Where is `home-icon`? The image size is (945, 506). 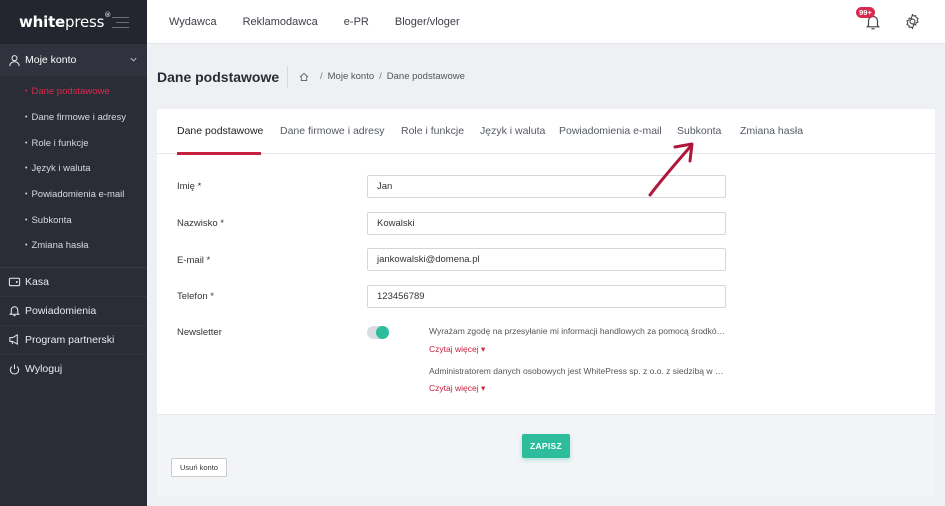
home-icon is located at coordinates (304, 77).